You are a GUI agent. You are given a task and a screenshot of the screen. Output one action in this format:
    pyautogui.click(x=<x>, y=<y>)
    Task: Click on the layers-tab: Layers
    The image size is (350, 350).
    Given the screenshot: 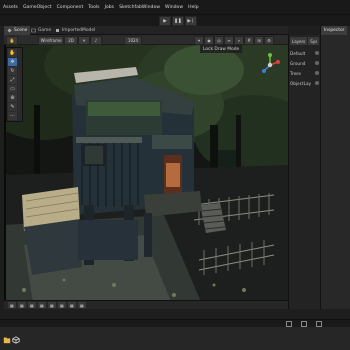 What is the action you would take?
    pyautogui.click(x=299, y=41)
    